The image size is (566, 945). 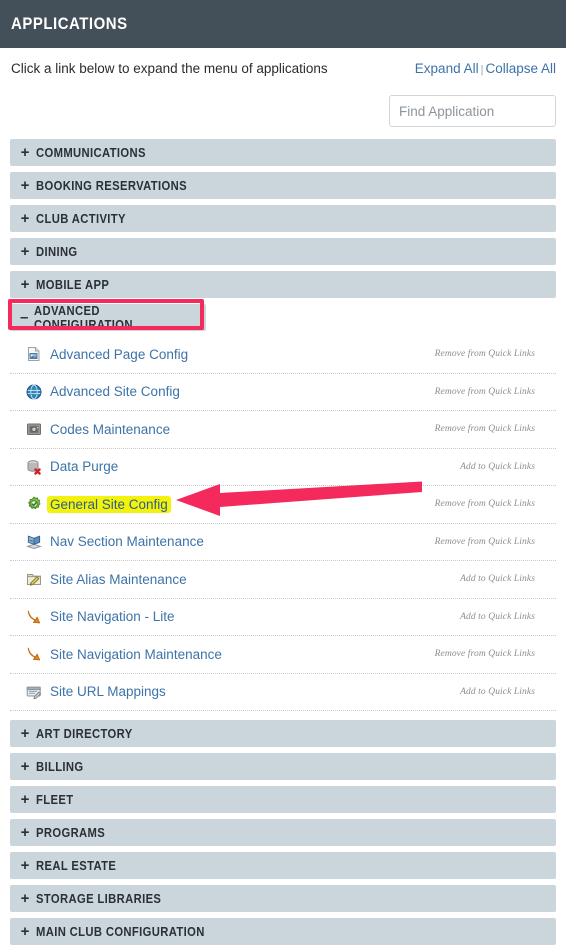 I want to click on application-link-wrap: Data Purge, so click(x=65, y=466).